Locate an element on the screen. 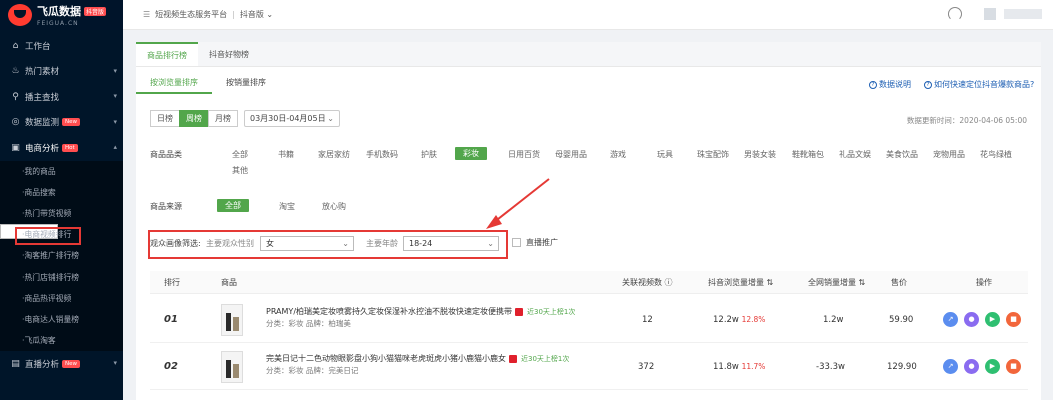  period-monthly: 月榜 is located at coordinates (223, 118).